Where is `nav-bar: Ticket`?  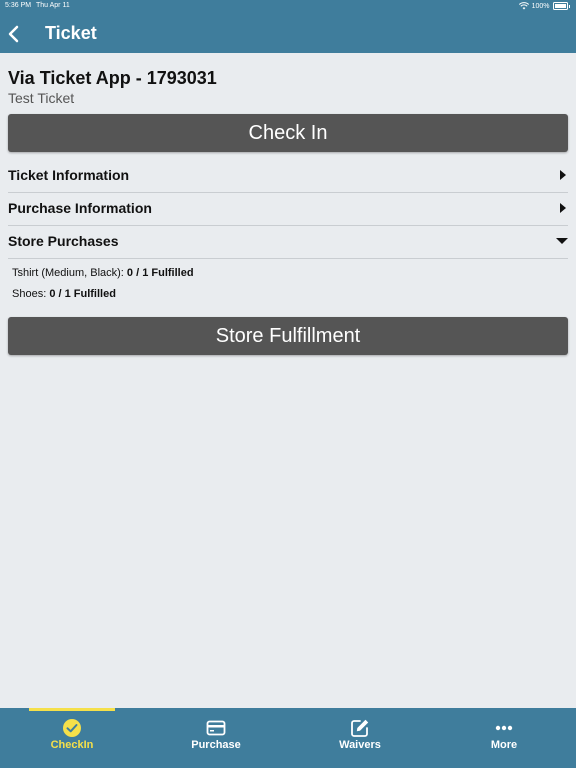
nav-bar: Ticket is located at coordinates (288, 34).